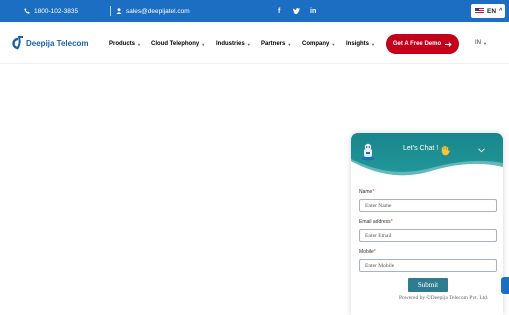  What do you see at coordinates (313, 11) in the screenshot?
I see `linkedin-icon: in` at bounding box center [313, 11].